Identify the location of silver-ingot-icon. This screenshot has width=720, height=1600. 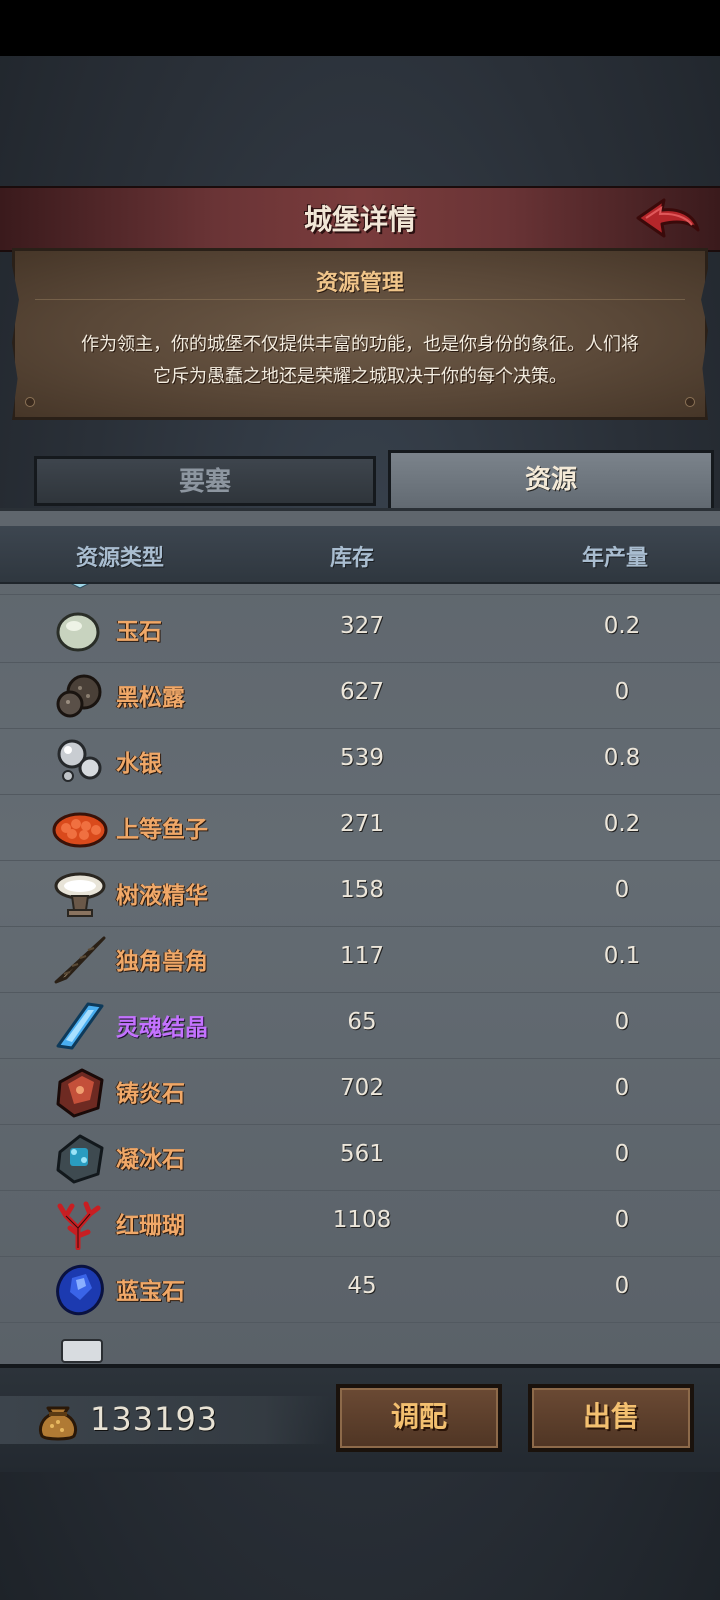
(82, 1351).